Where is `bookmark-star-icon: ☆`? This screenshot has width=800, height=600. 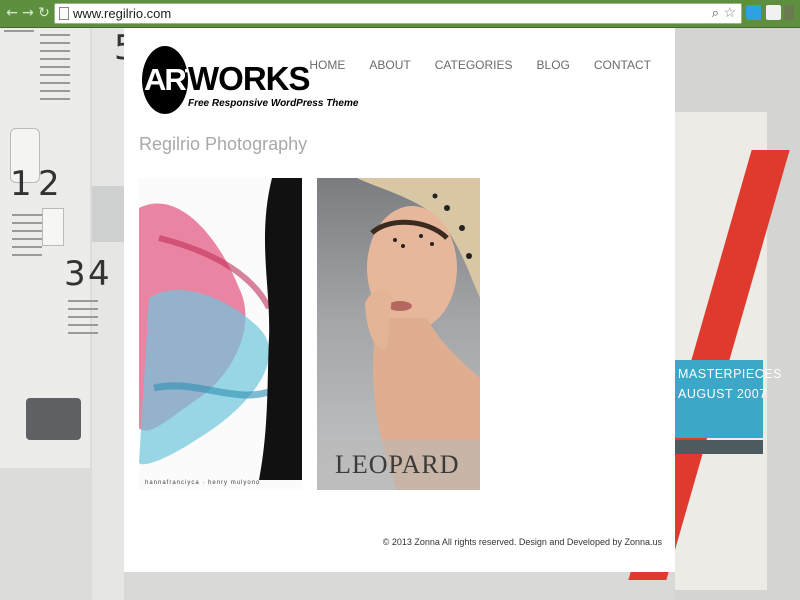 bookmark-star-icon: ☆ is located at coordinates (729, 12).